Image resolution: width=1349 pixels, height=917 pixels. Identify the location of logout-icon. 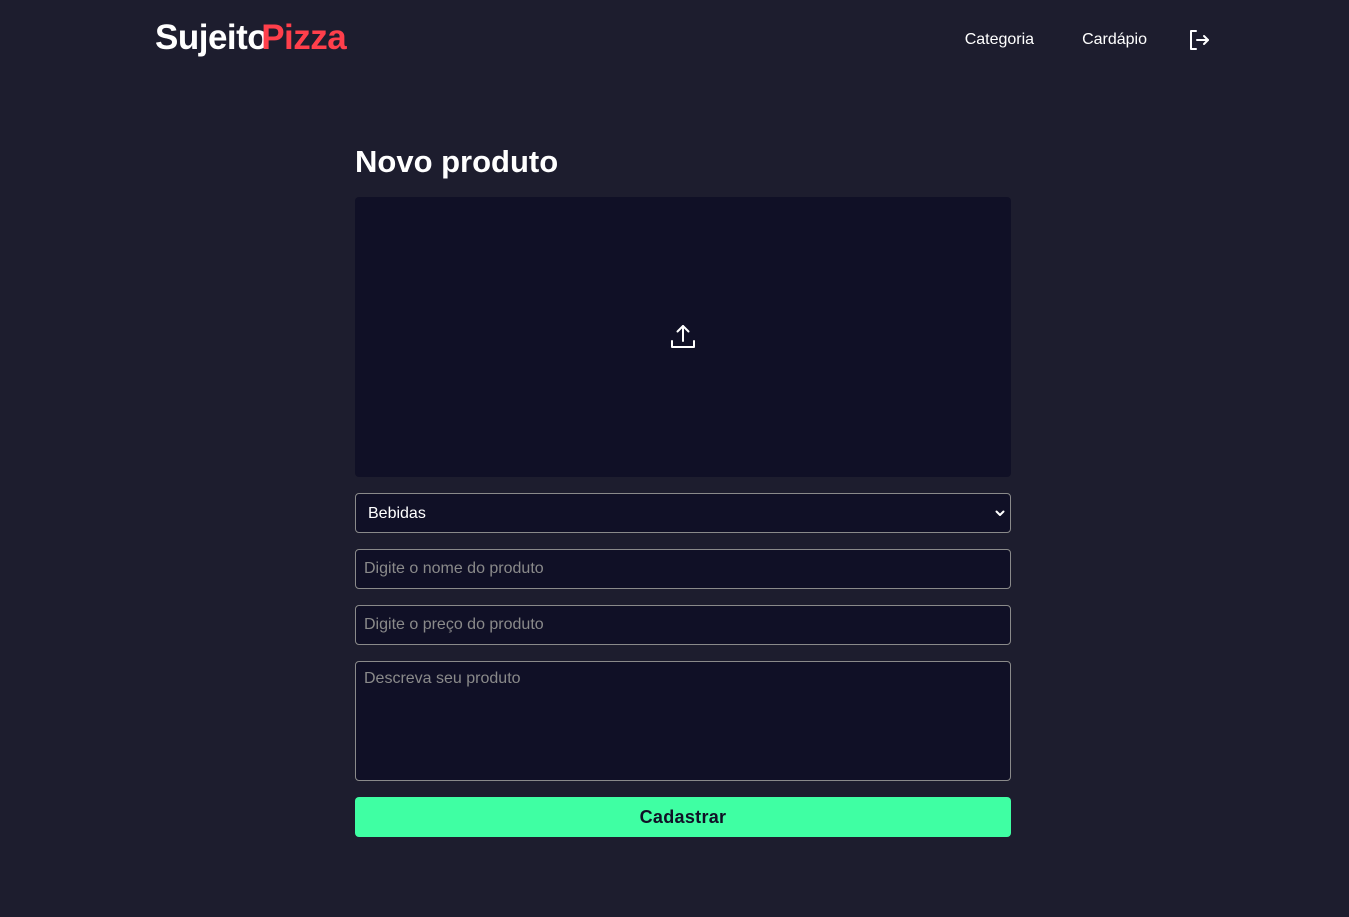
(1199, 40).